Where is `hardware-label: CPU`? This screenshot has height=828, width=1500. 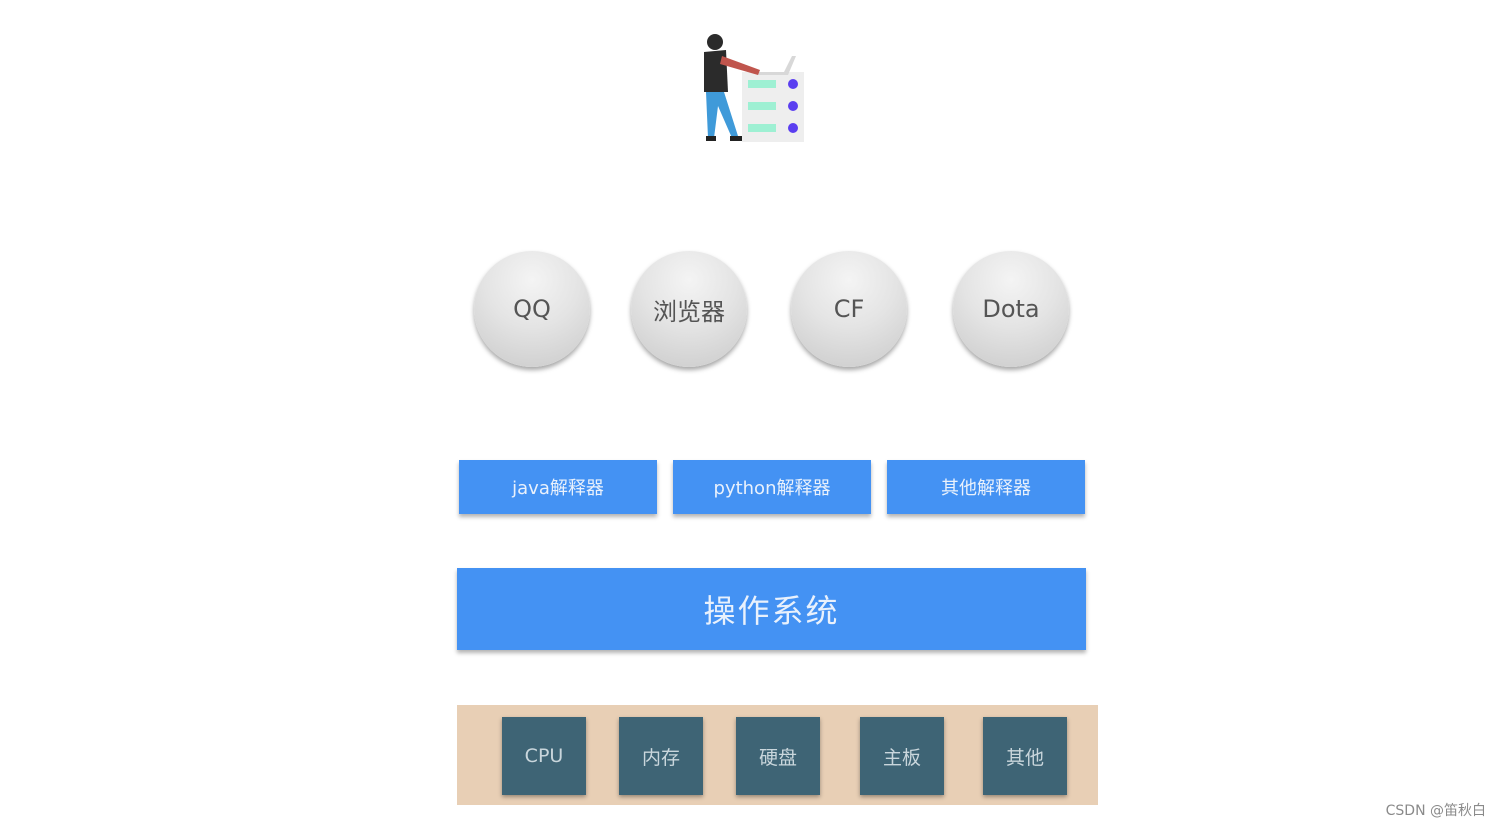 hardware-label: CPU is located at coordinates (544, 756).